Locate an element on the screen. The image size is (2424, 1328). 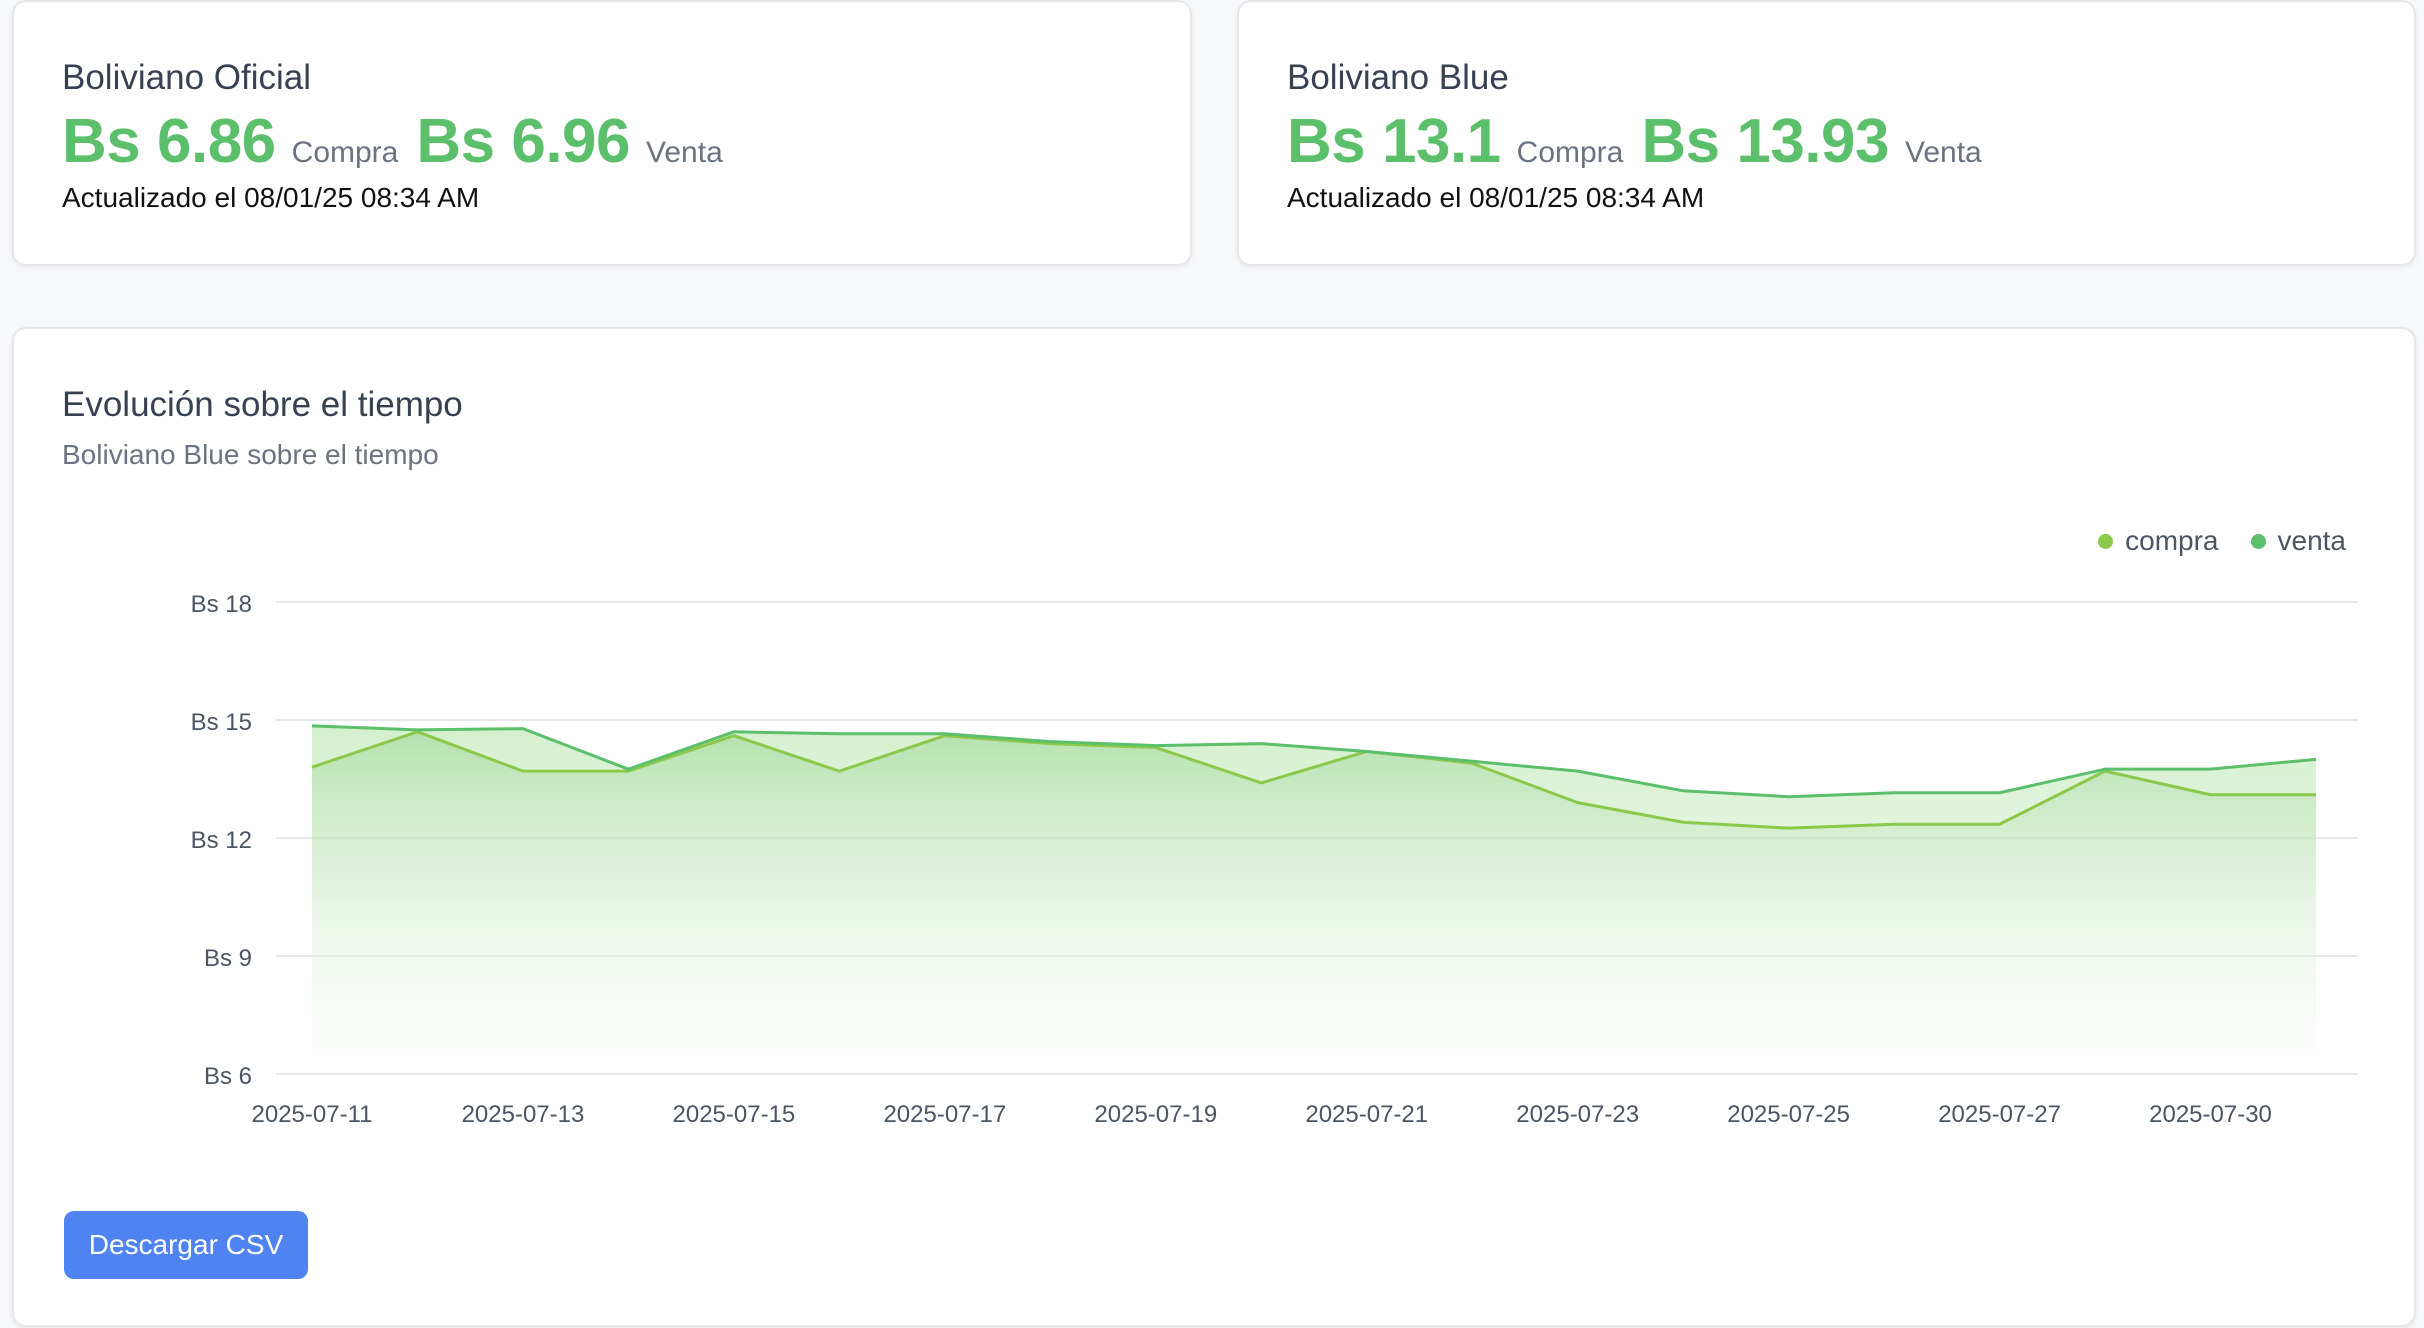
x-tick-label: 2025-07-19 is located at coordinates (1155, 1114).